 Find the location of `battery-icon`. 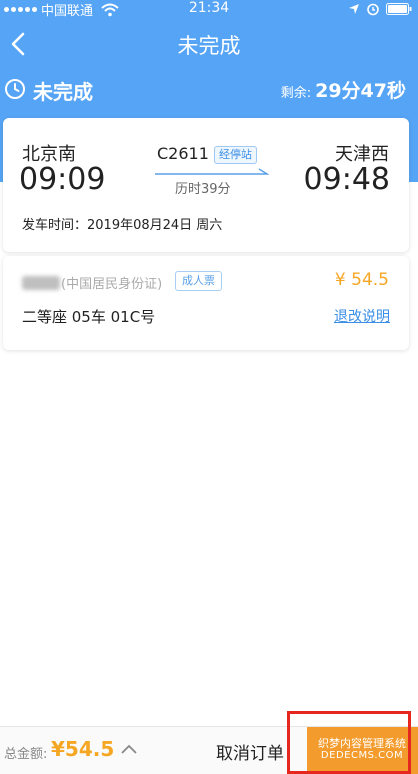

battery-icon is located at coordinates (399, 9).